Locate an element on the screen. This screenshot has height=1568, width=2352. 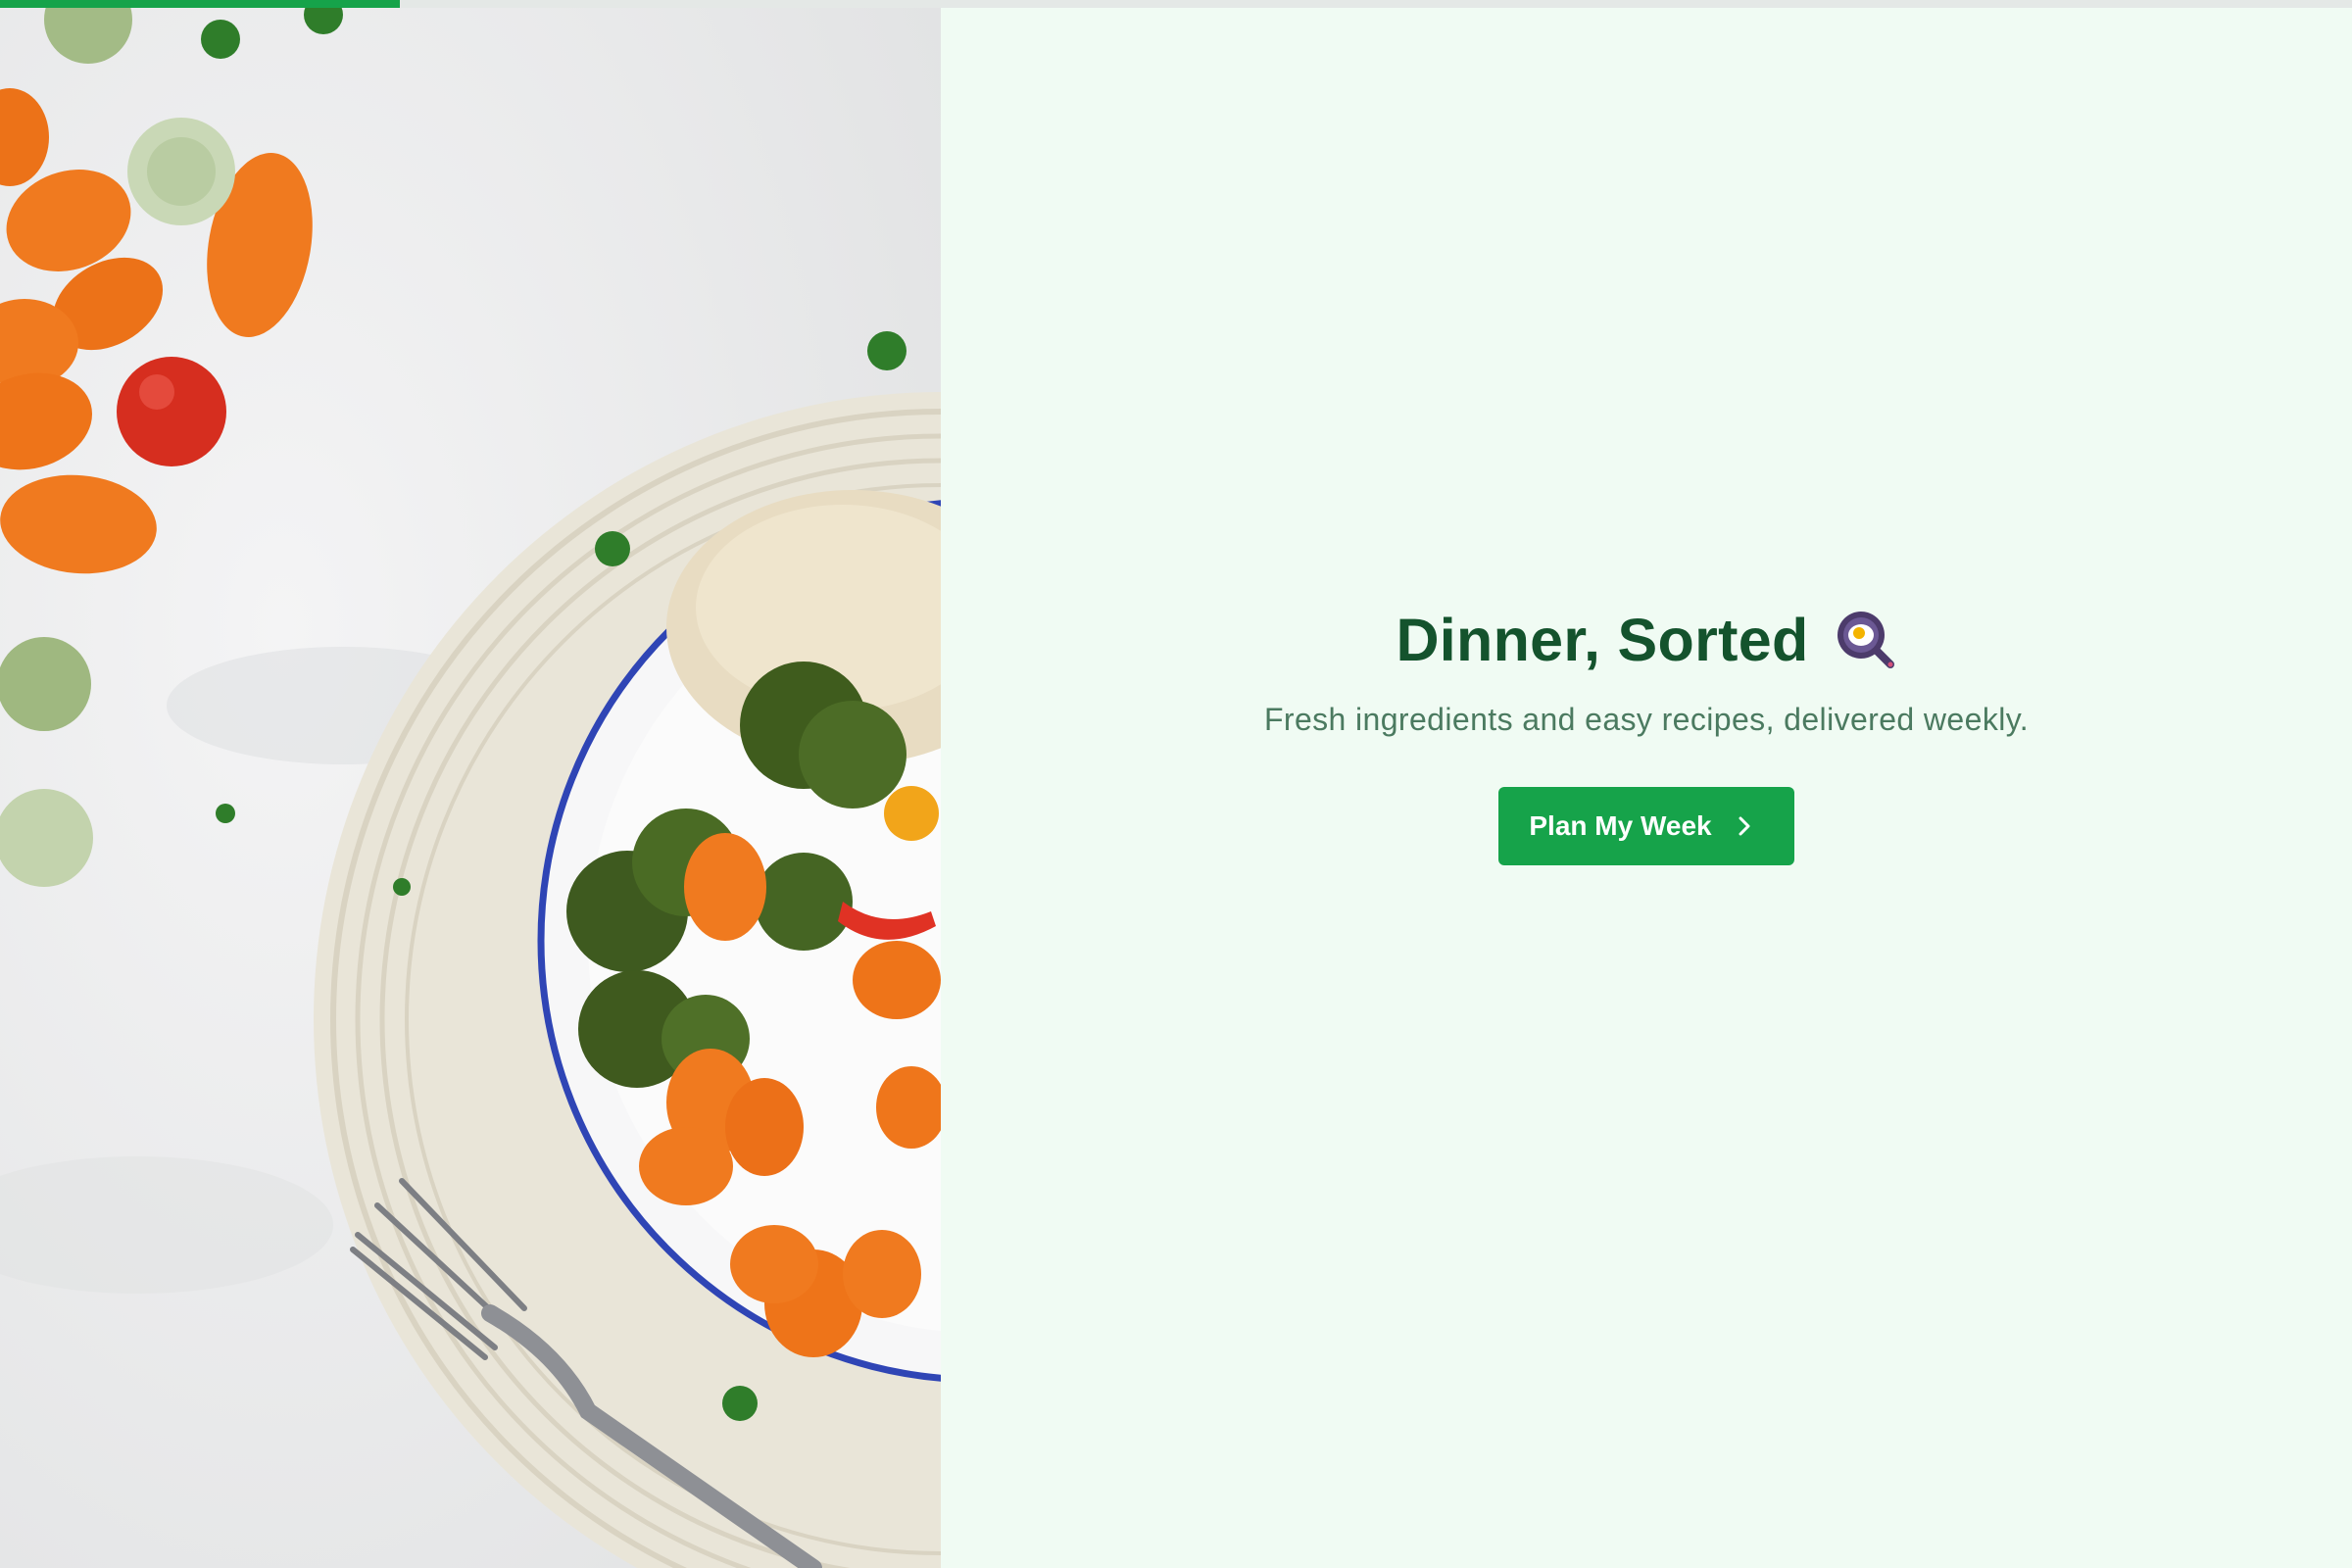
title-row: Dinner, Sorted is located at coordinates (1646, 640).